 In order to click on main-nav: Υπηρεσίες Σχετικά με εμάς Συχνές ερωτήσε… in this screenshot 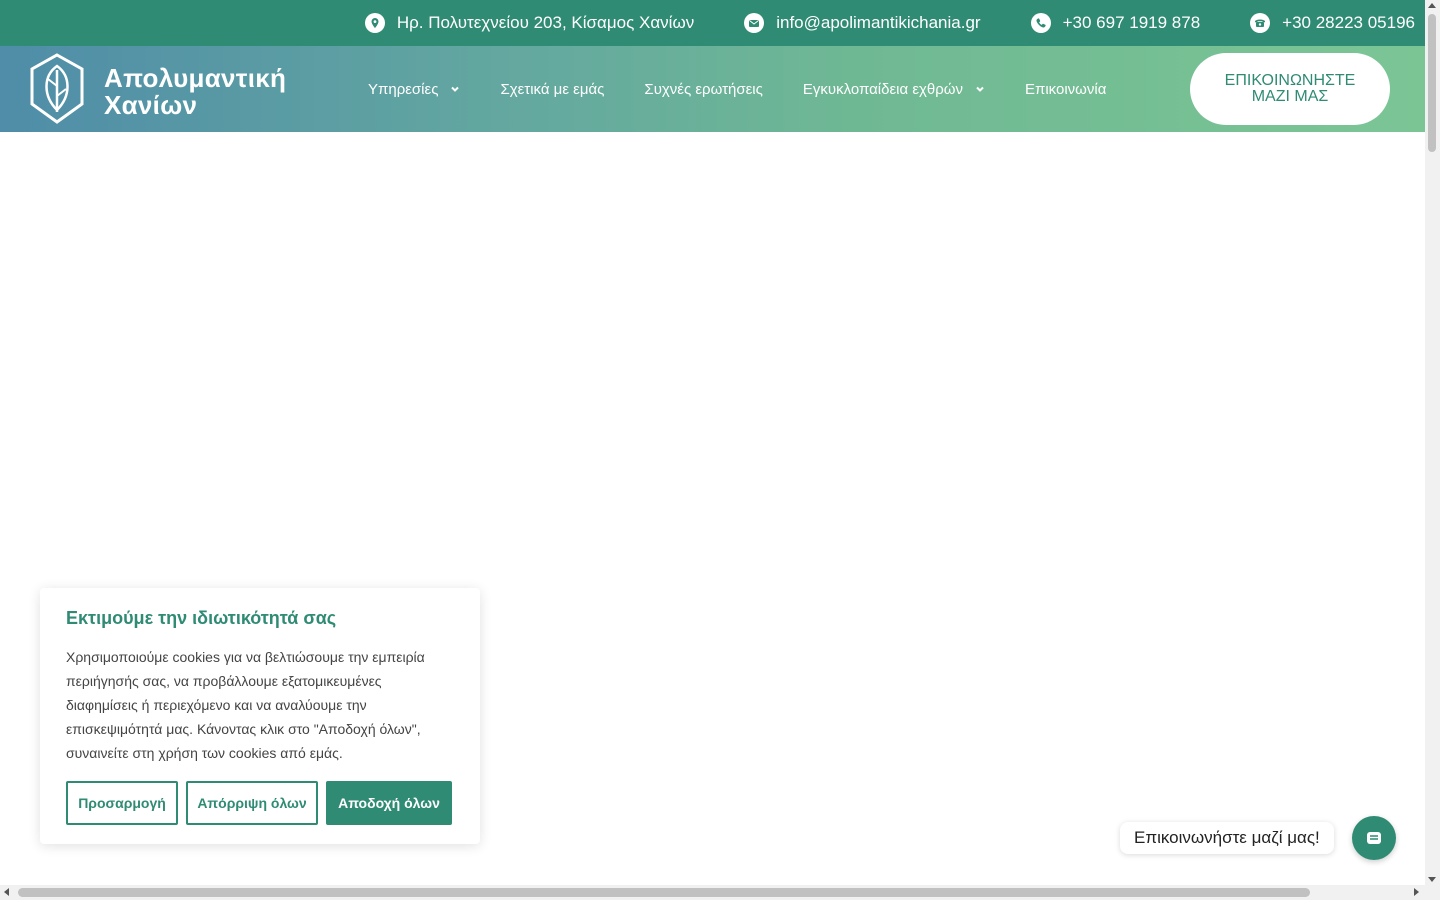, I will do `click(737, 89)`.